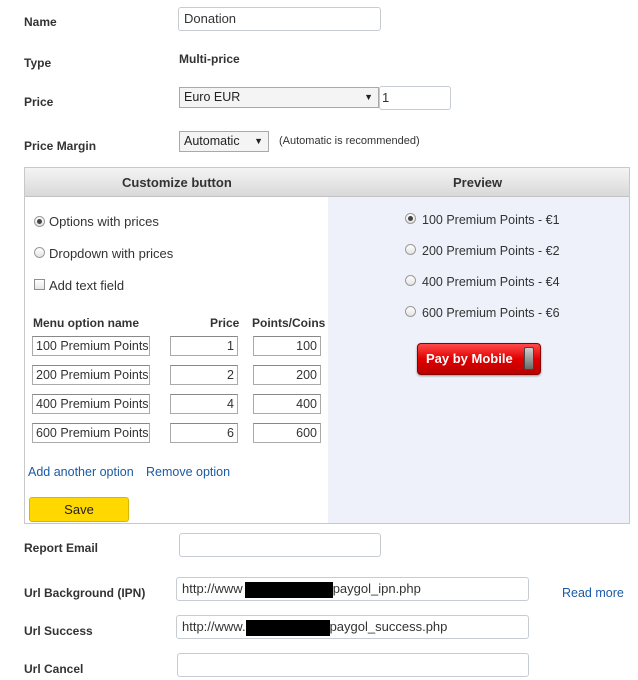 Image resolution: width=638 pixels, height=680 pixels. Describe the element at coordinates (111, 253) in the screenshot. I see `dropdown-with-prices-label: Dropdown with prices` at that location.